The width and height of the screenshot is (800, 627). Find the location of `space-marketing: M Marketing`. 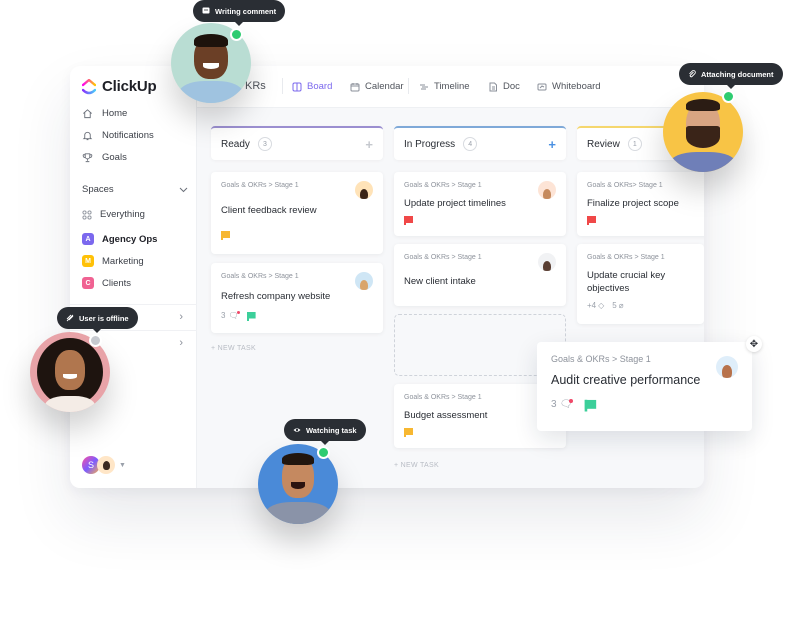

space-marketing: M Marketing is located at coordinates (113, 261).